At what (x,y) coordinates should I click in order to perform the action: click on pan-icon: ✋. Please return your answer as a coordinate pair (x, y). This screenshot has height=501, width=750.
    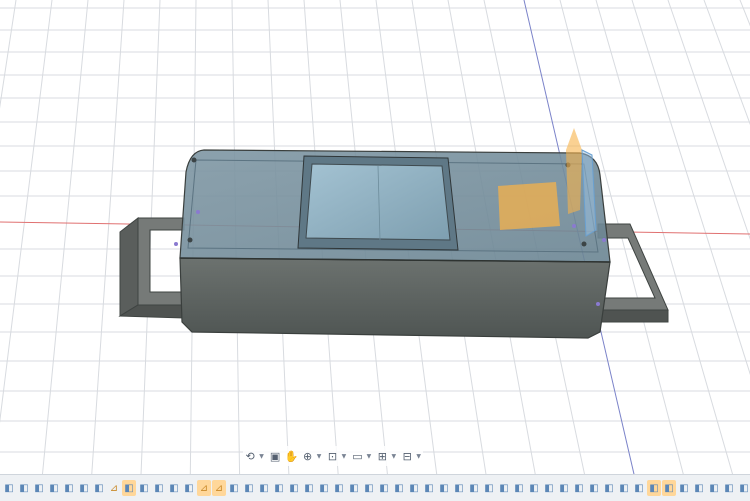
    Looking at the image, I should click on (291, 456).